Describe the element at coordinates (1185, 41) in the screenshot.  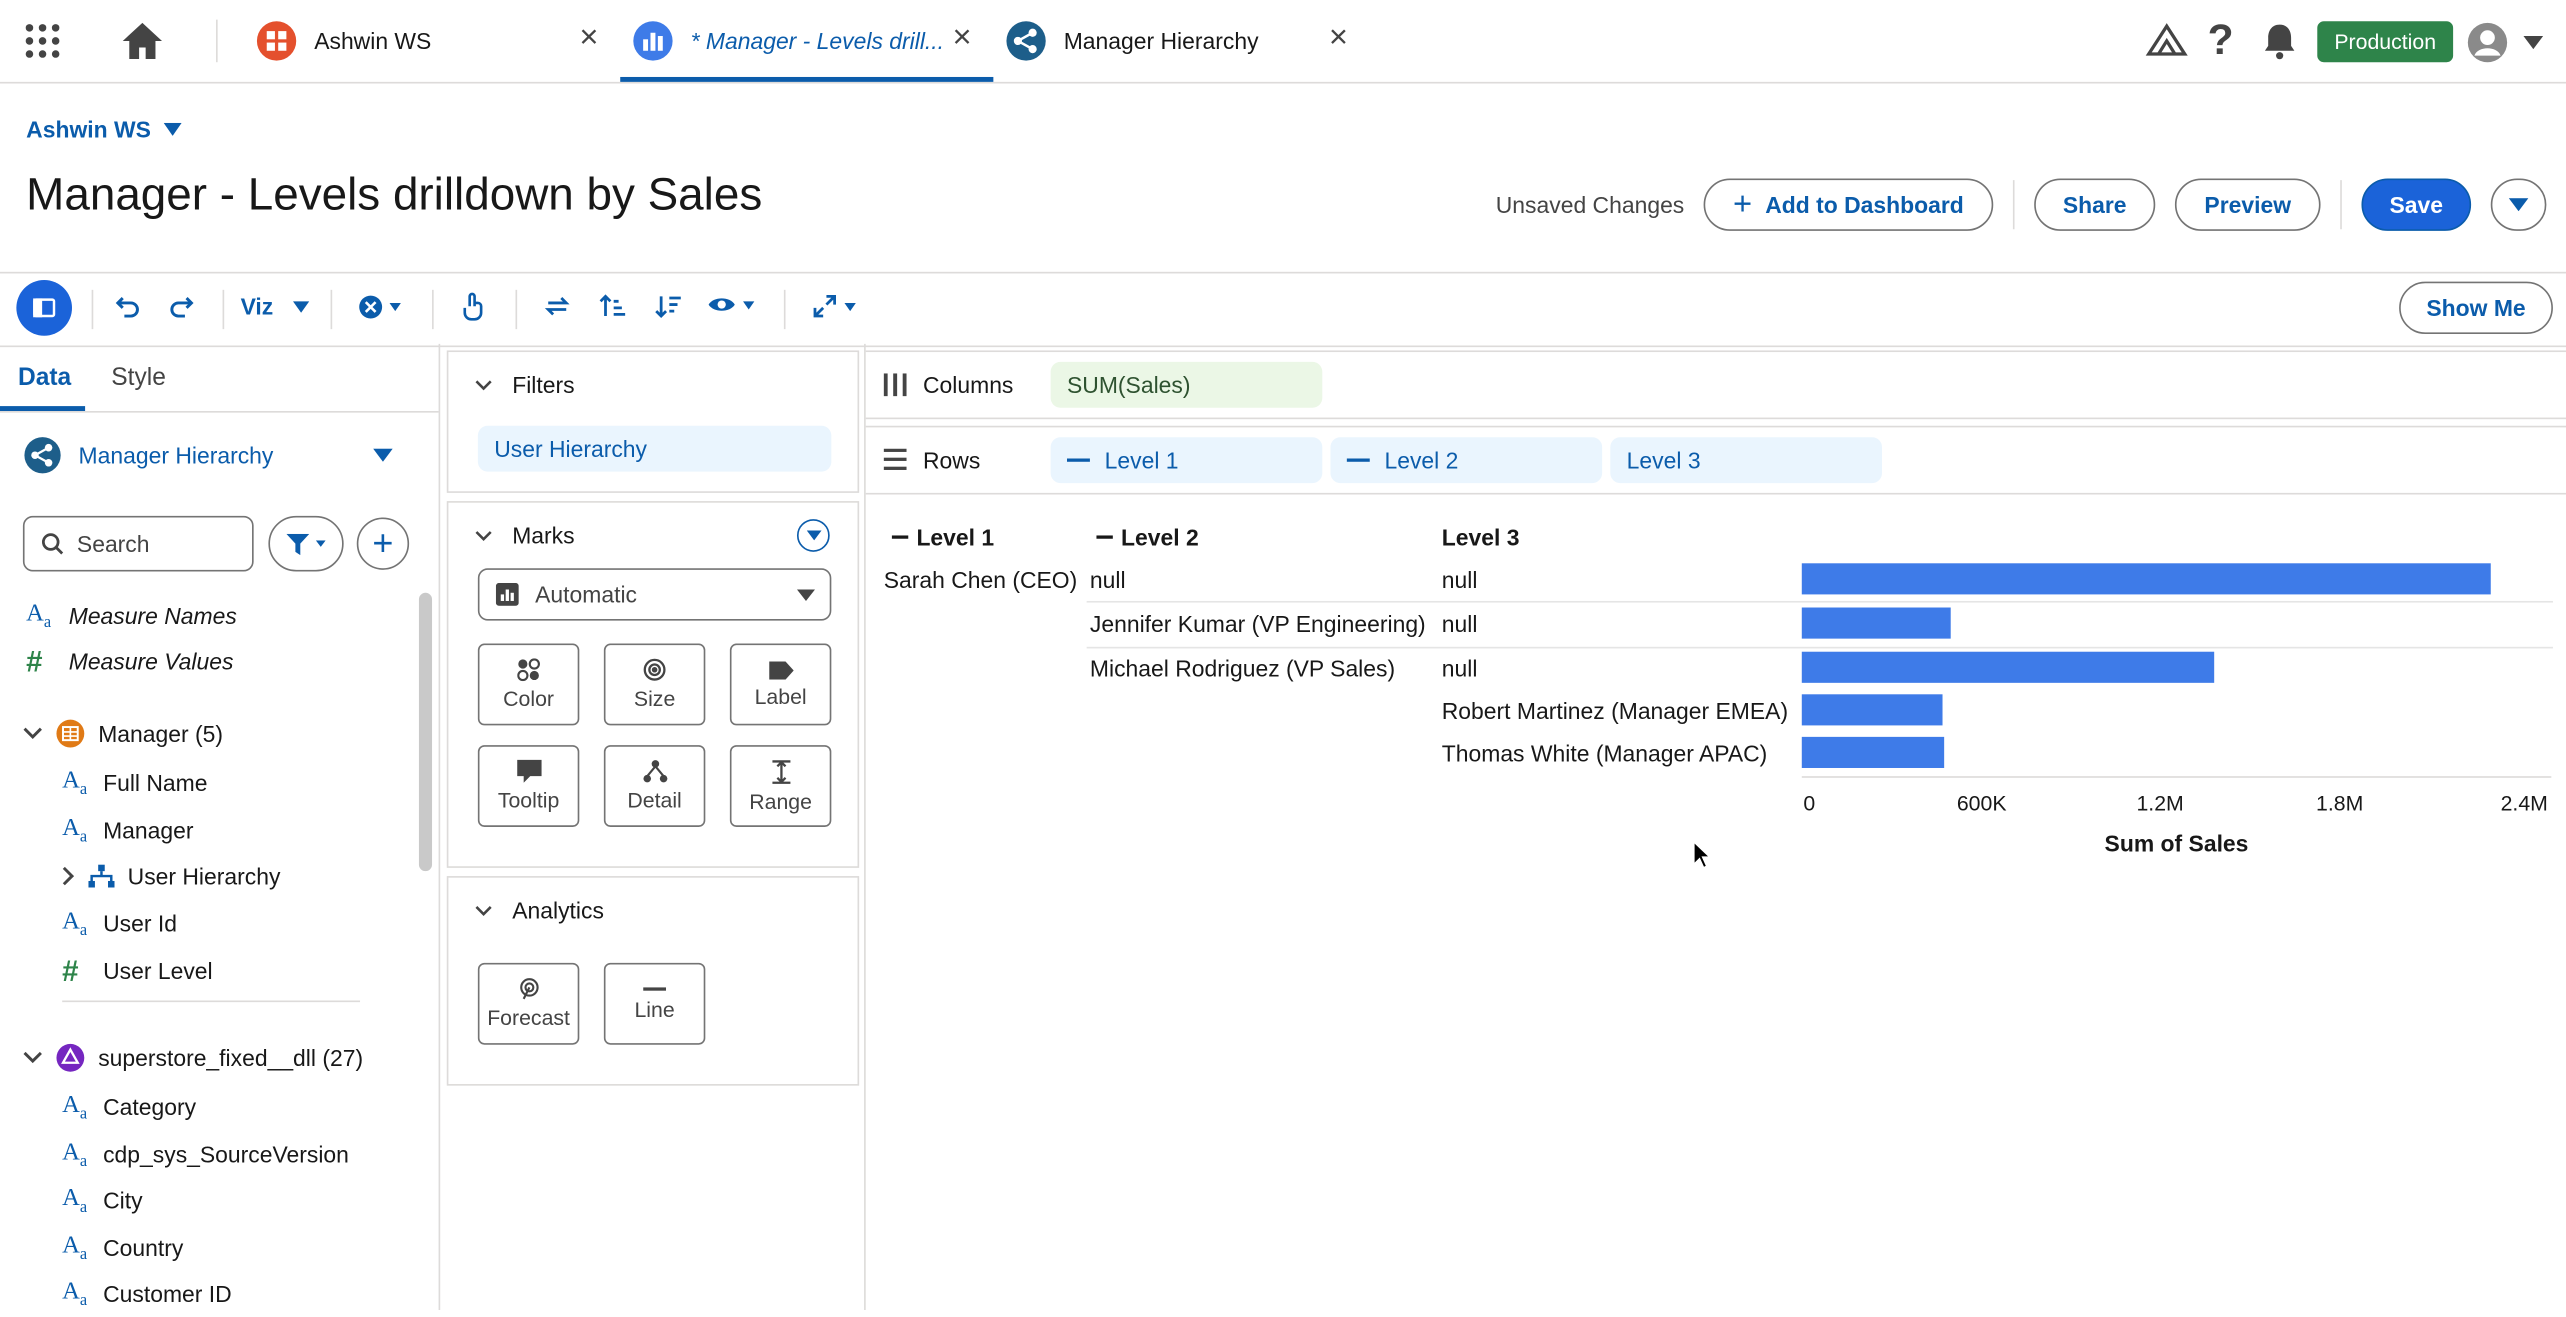
I see `tab-manager-hierarchy: Manager Hierarchy ×` at that location.